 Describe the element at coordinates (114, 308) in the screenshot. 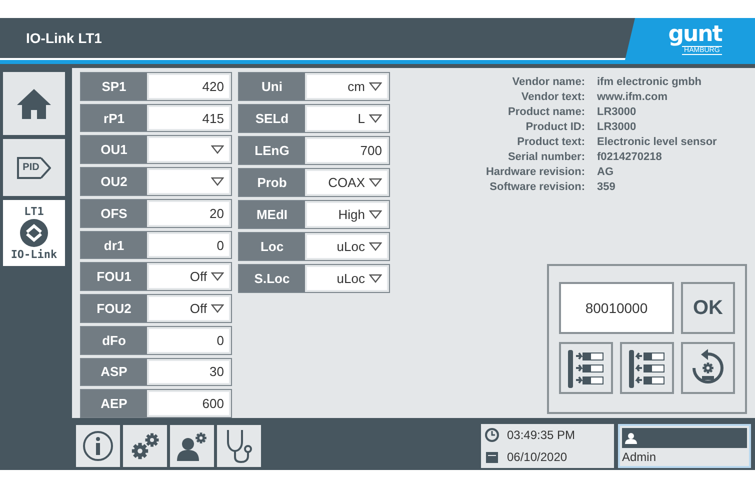

I see `parameter-label: FOU2` at that location.